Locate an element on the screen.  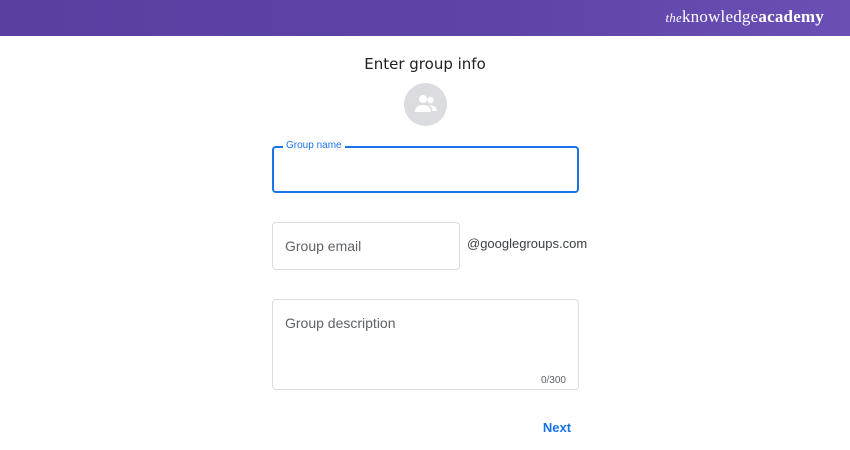
group-email-field: Group email is located at coordinates (366, 246).